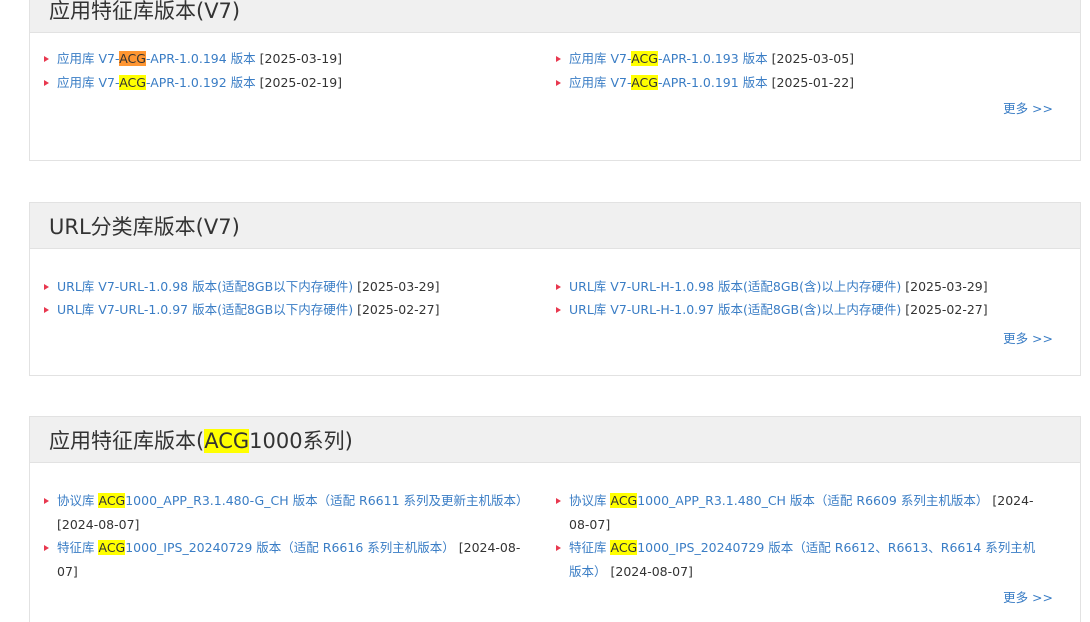 The width and height of the screenshot is (1090, 622). What do you see at coordinates (668, 82) in the screenshot?
I see `release-link: 应用库 V7-ACG-APR-1.0.191 版本` at bounding box center [668, 82].